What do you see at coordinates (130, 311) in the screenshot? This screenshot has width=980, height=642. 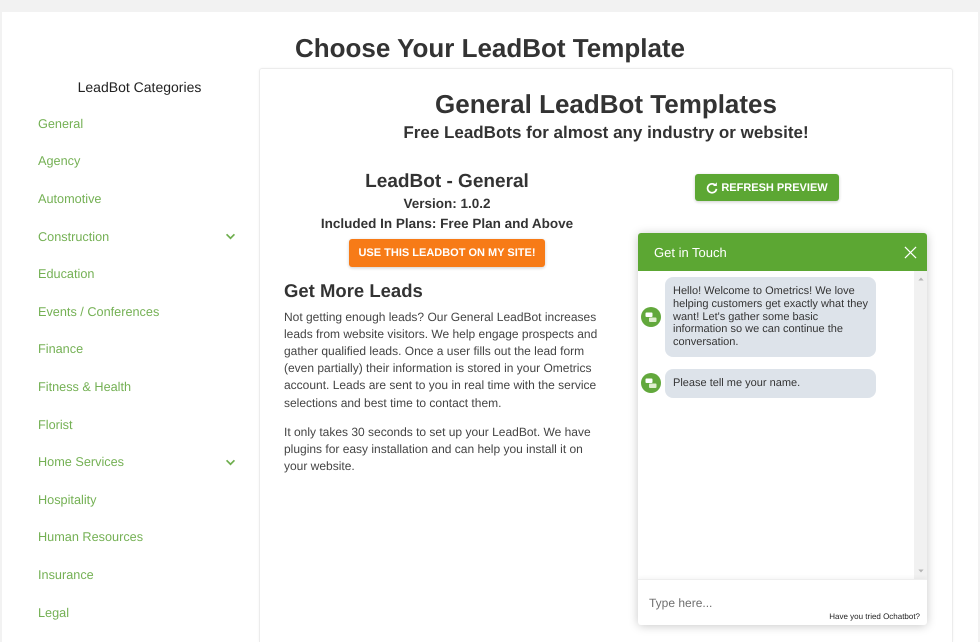 I see `sidebar-item: Events / Conferences` at bounding box center [130, 311].